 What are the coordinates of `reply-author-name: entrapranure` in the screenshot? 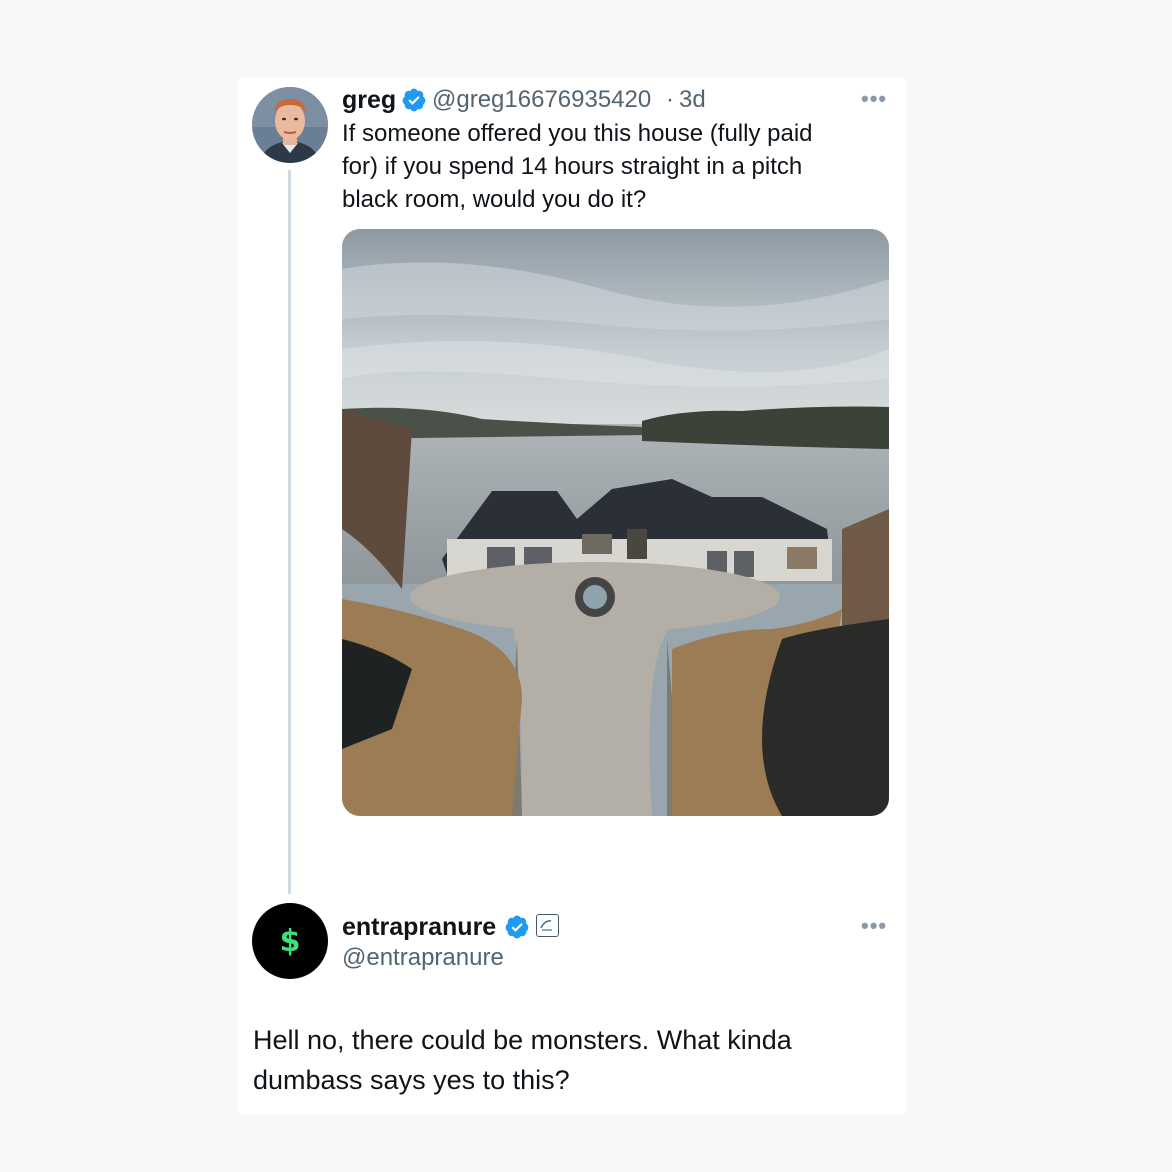 It's located at (419, 927).